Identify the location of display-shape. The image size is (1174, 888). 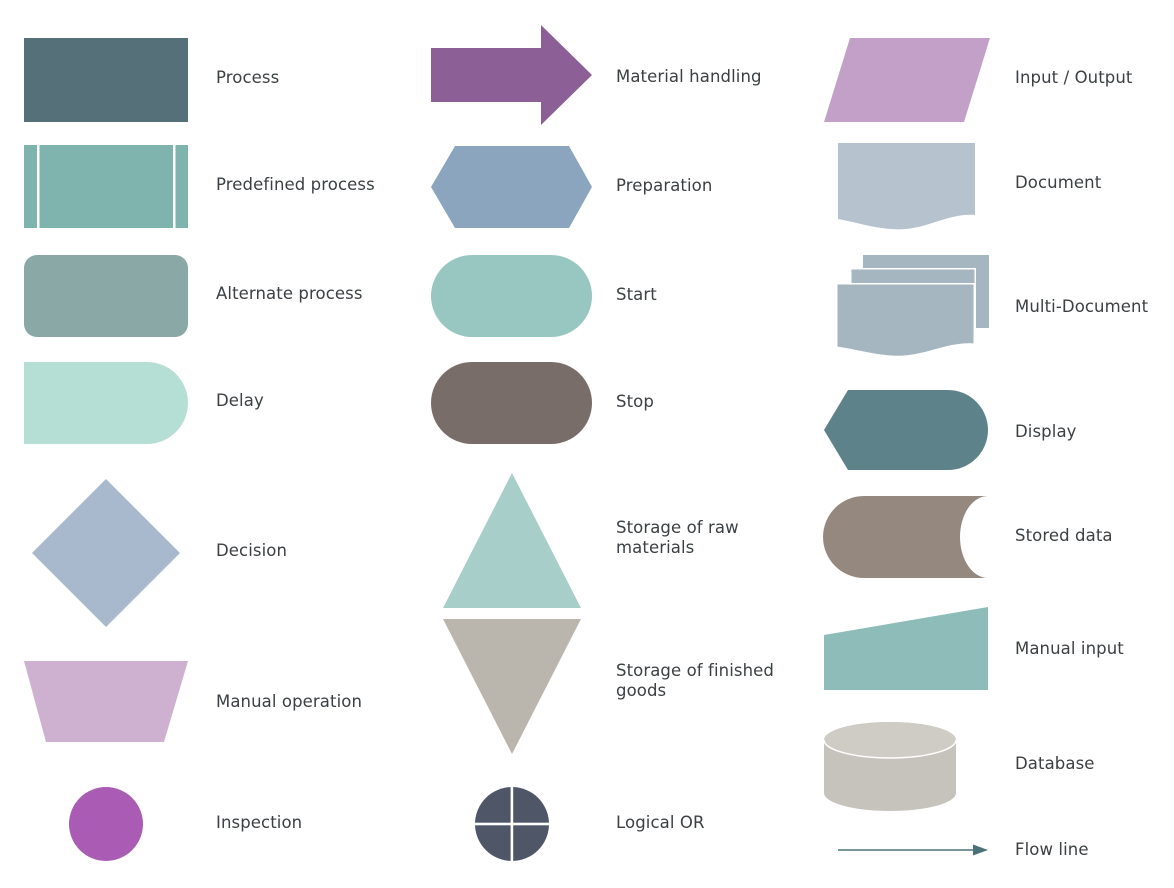
(910, 433).